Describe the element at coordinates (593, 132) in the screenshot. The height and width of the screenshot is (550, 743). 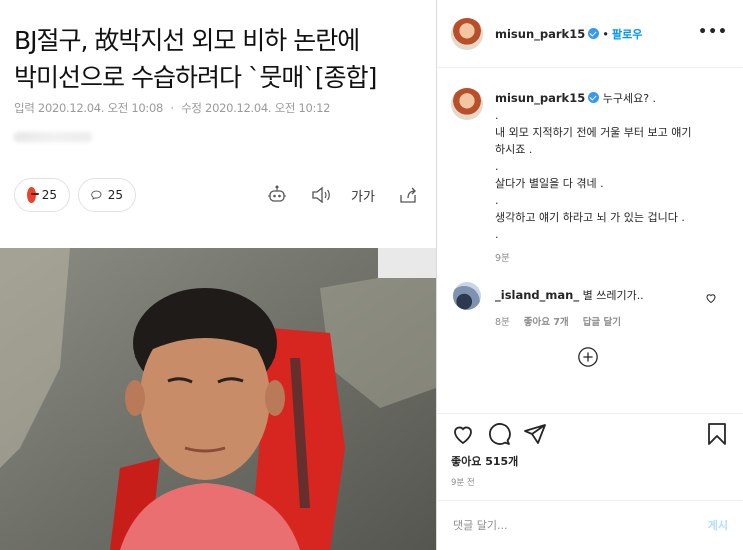
I see `caption-line: 내 외모 지적하기 전에 거울 부터 보고 얘기` at that location.